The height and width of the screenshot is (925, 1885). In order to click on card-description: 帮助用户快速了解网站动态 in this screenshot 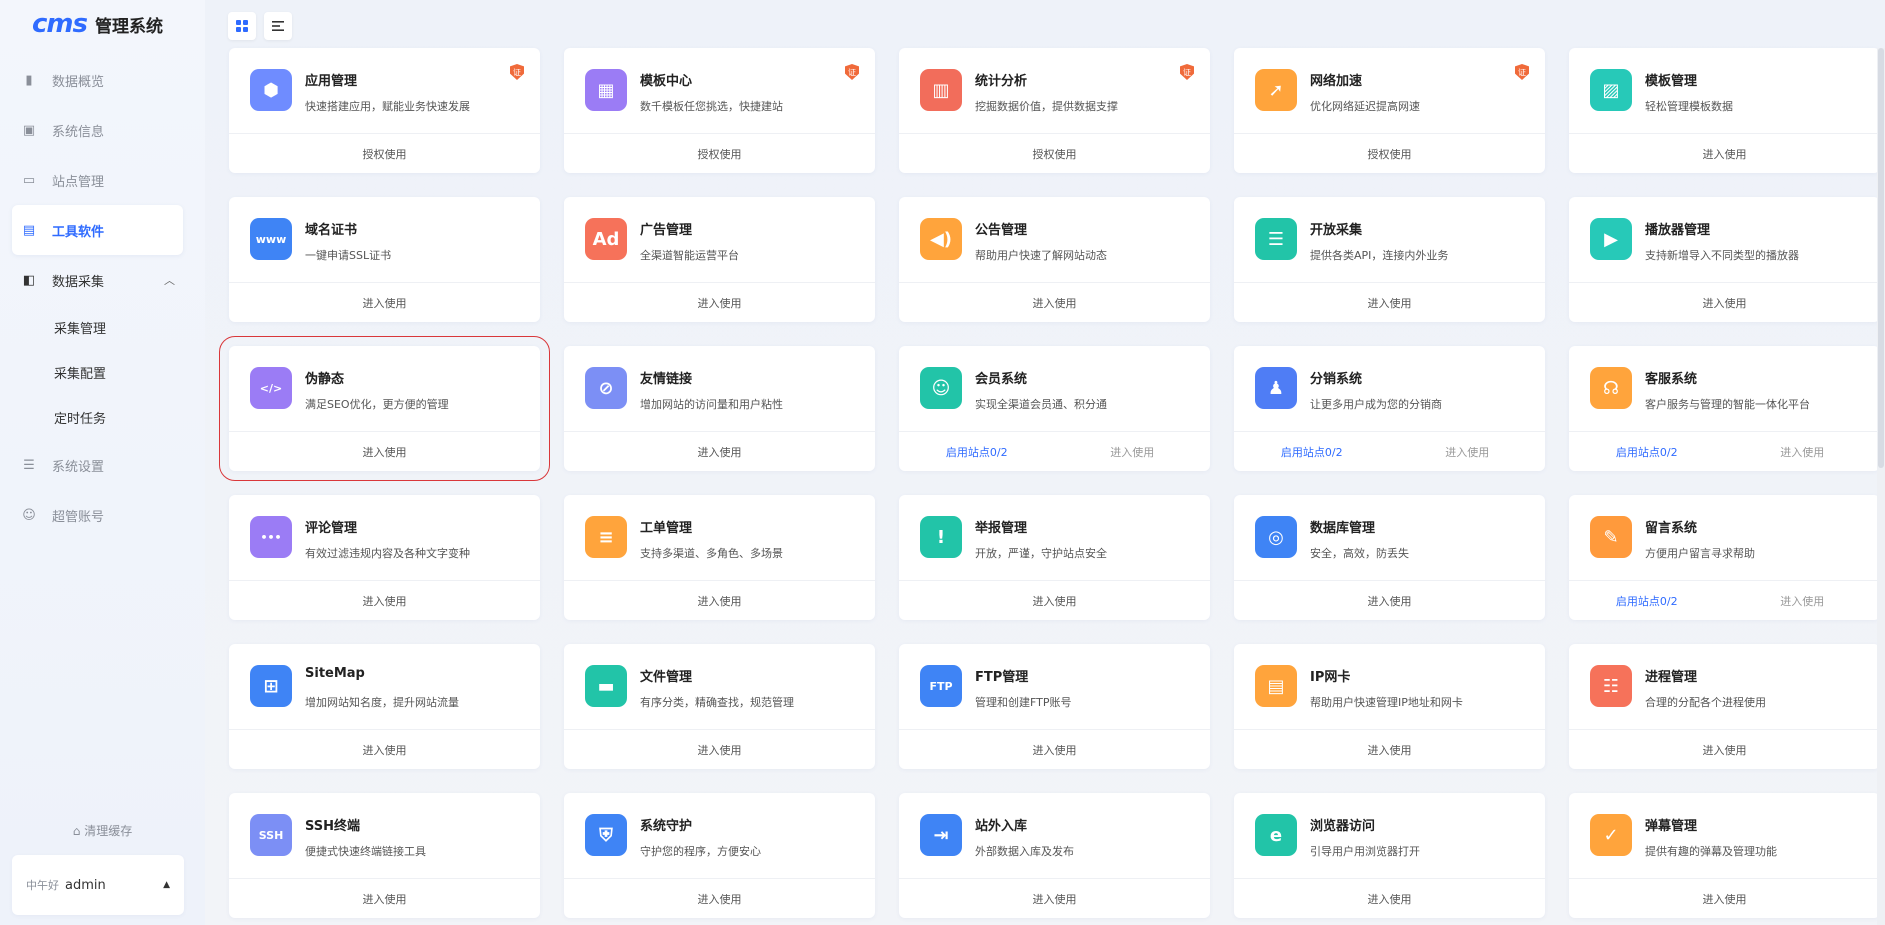, I will do `click(1041, 255)`.